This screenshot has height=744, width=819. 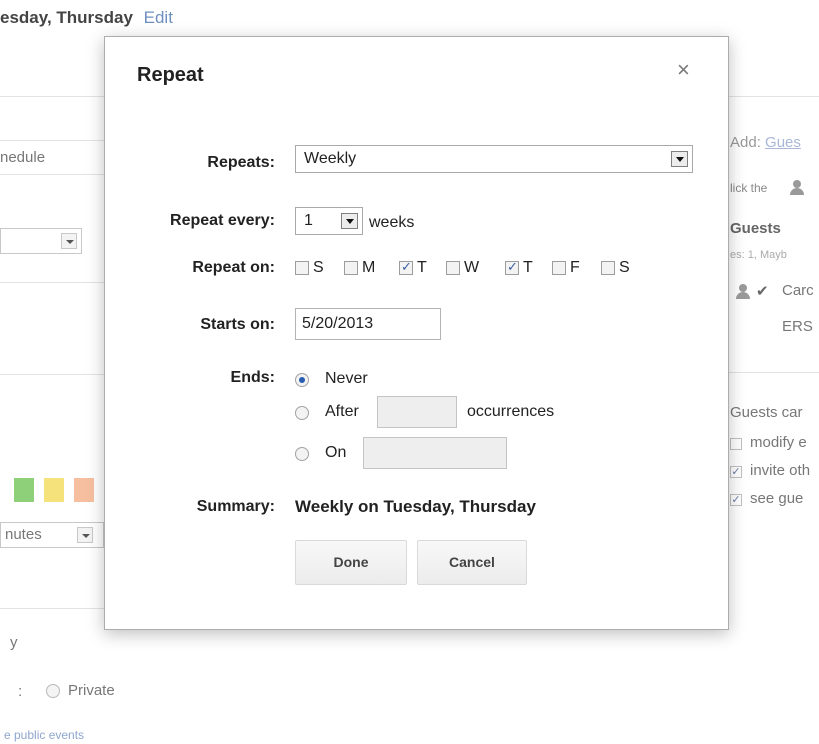 I want to click on day-friday: F, so click(x=566, y=268).